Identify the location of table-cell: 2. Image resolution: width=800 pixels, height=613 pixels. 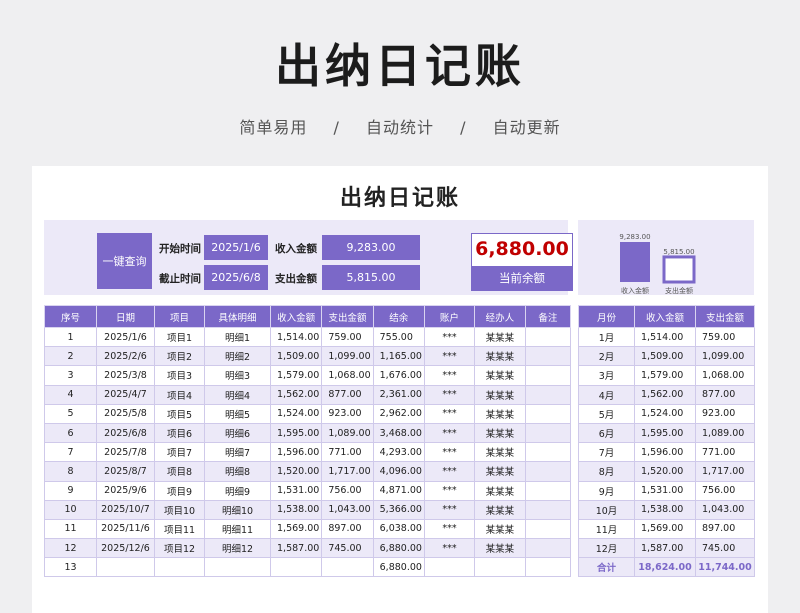
(70, 356).